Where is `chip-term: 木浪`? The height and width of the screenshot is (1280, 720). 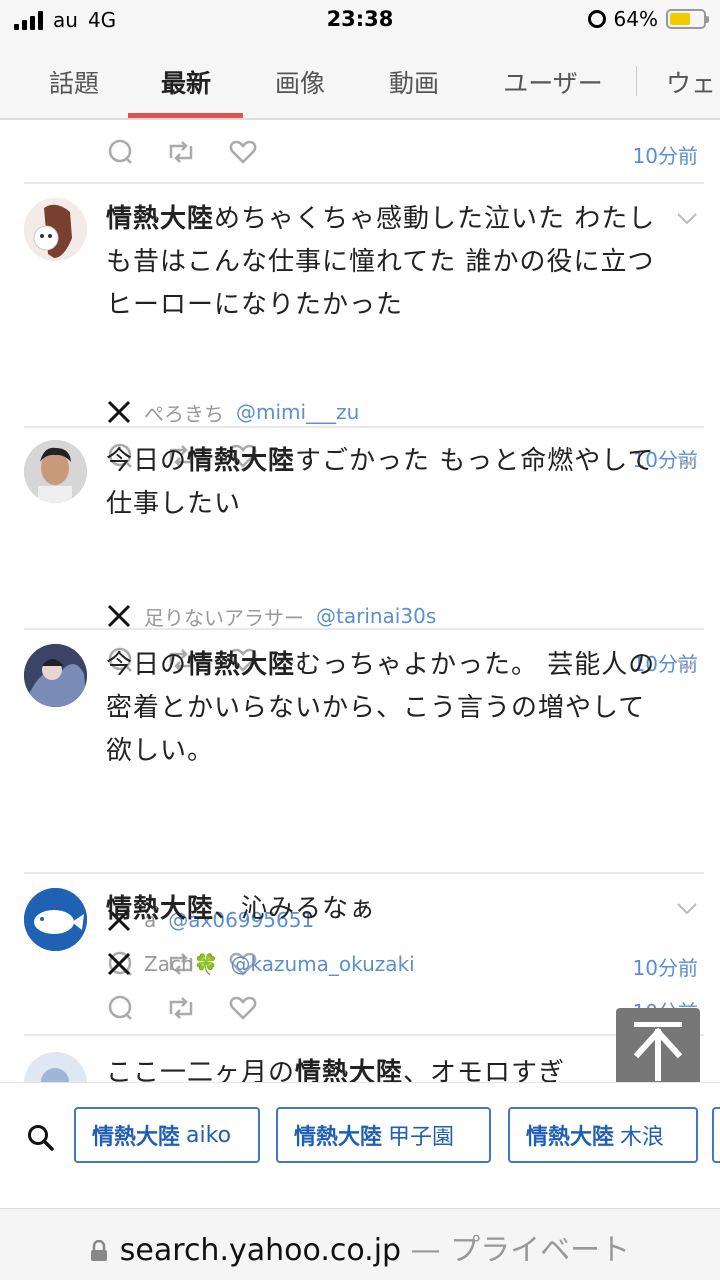 chip-term: 木浪 is located at coordinates (642, 1137).